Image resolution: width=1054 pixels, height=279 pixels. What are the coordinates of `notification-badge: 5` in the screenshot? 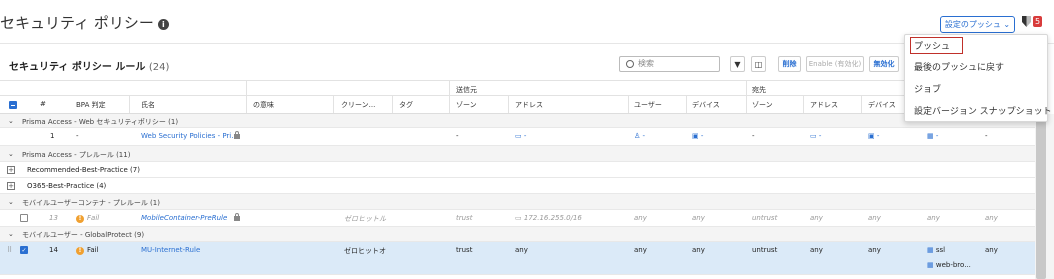 It's located at (1038, 21).